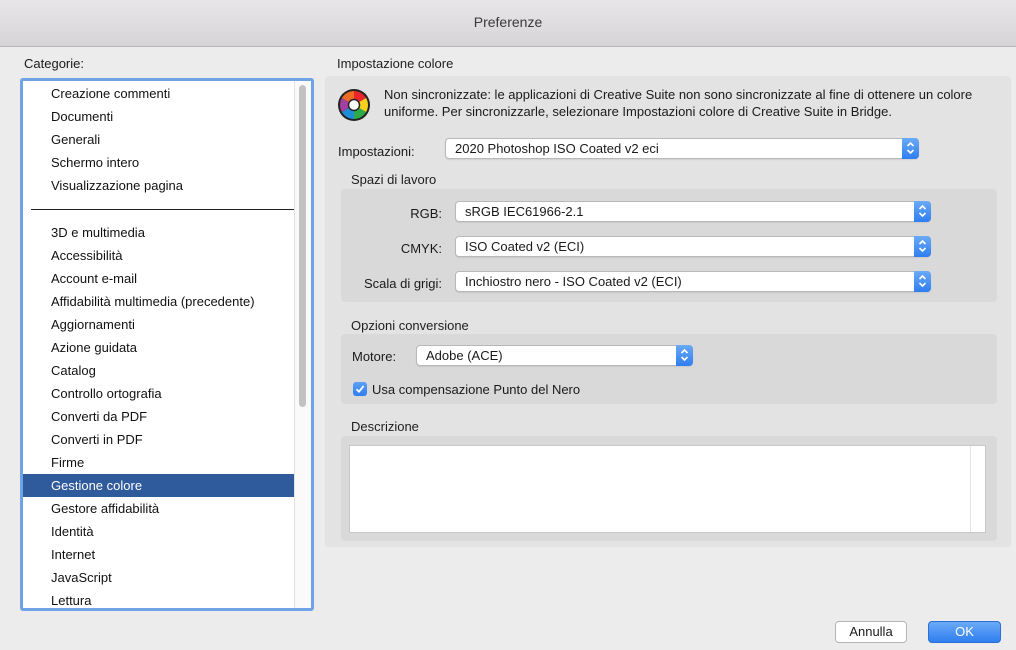  Describe the element at coordinates (410, 325) in the screenshot. I see `conversion-title: Opzioni conversione` at that location.